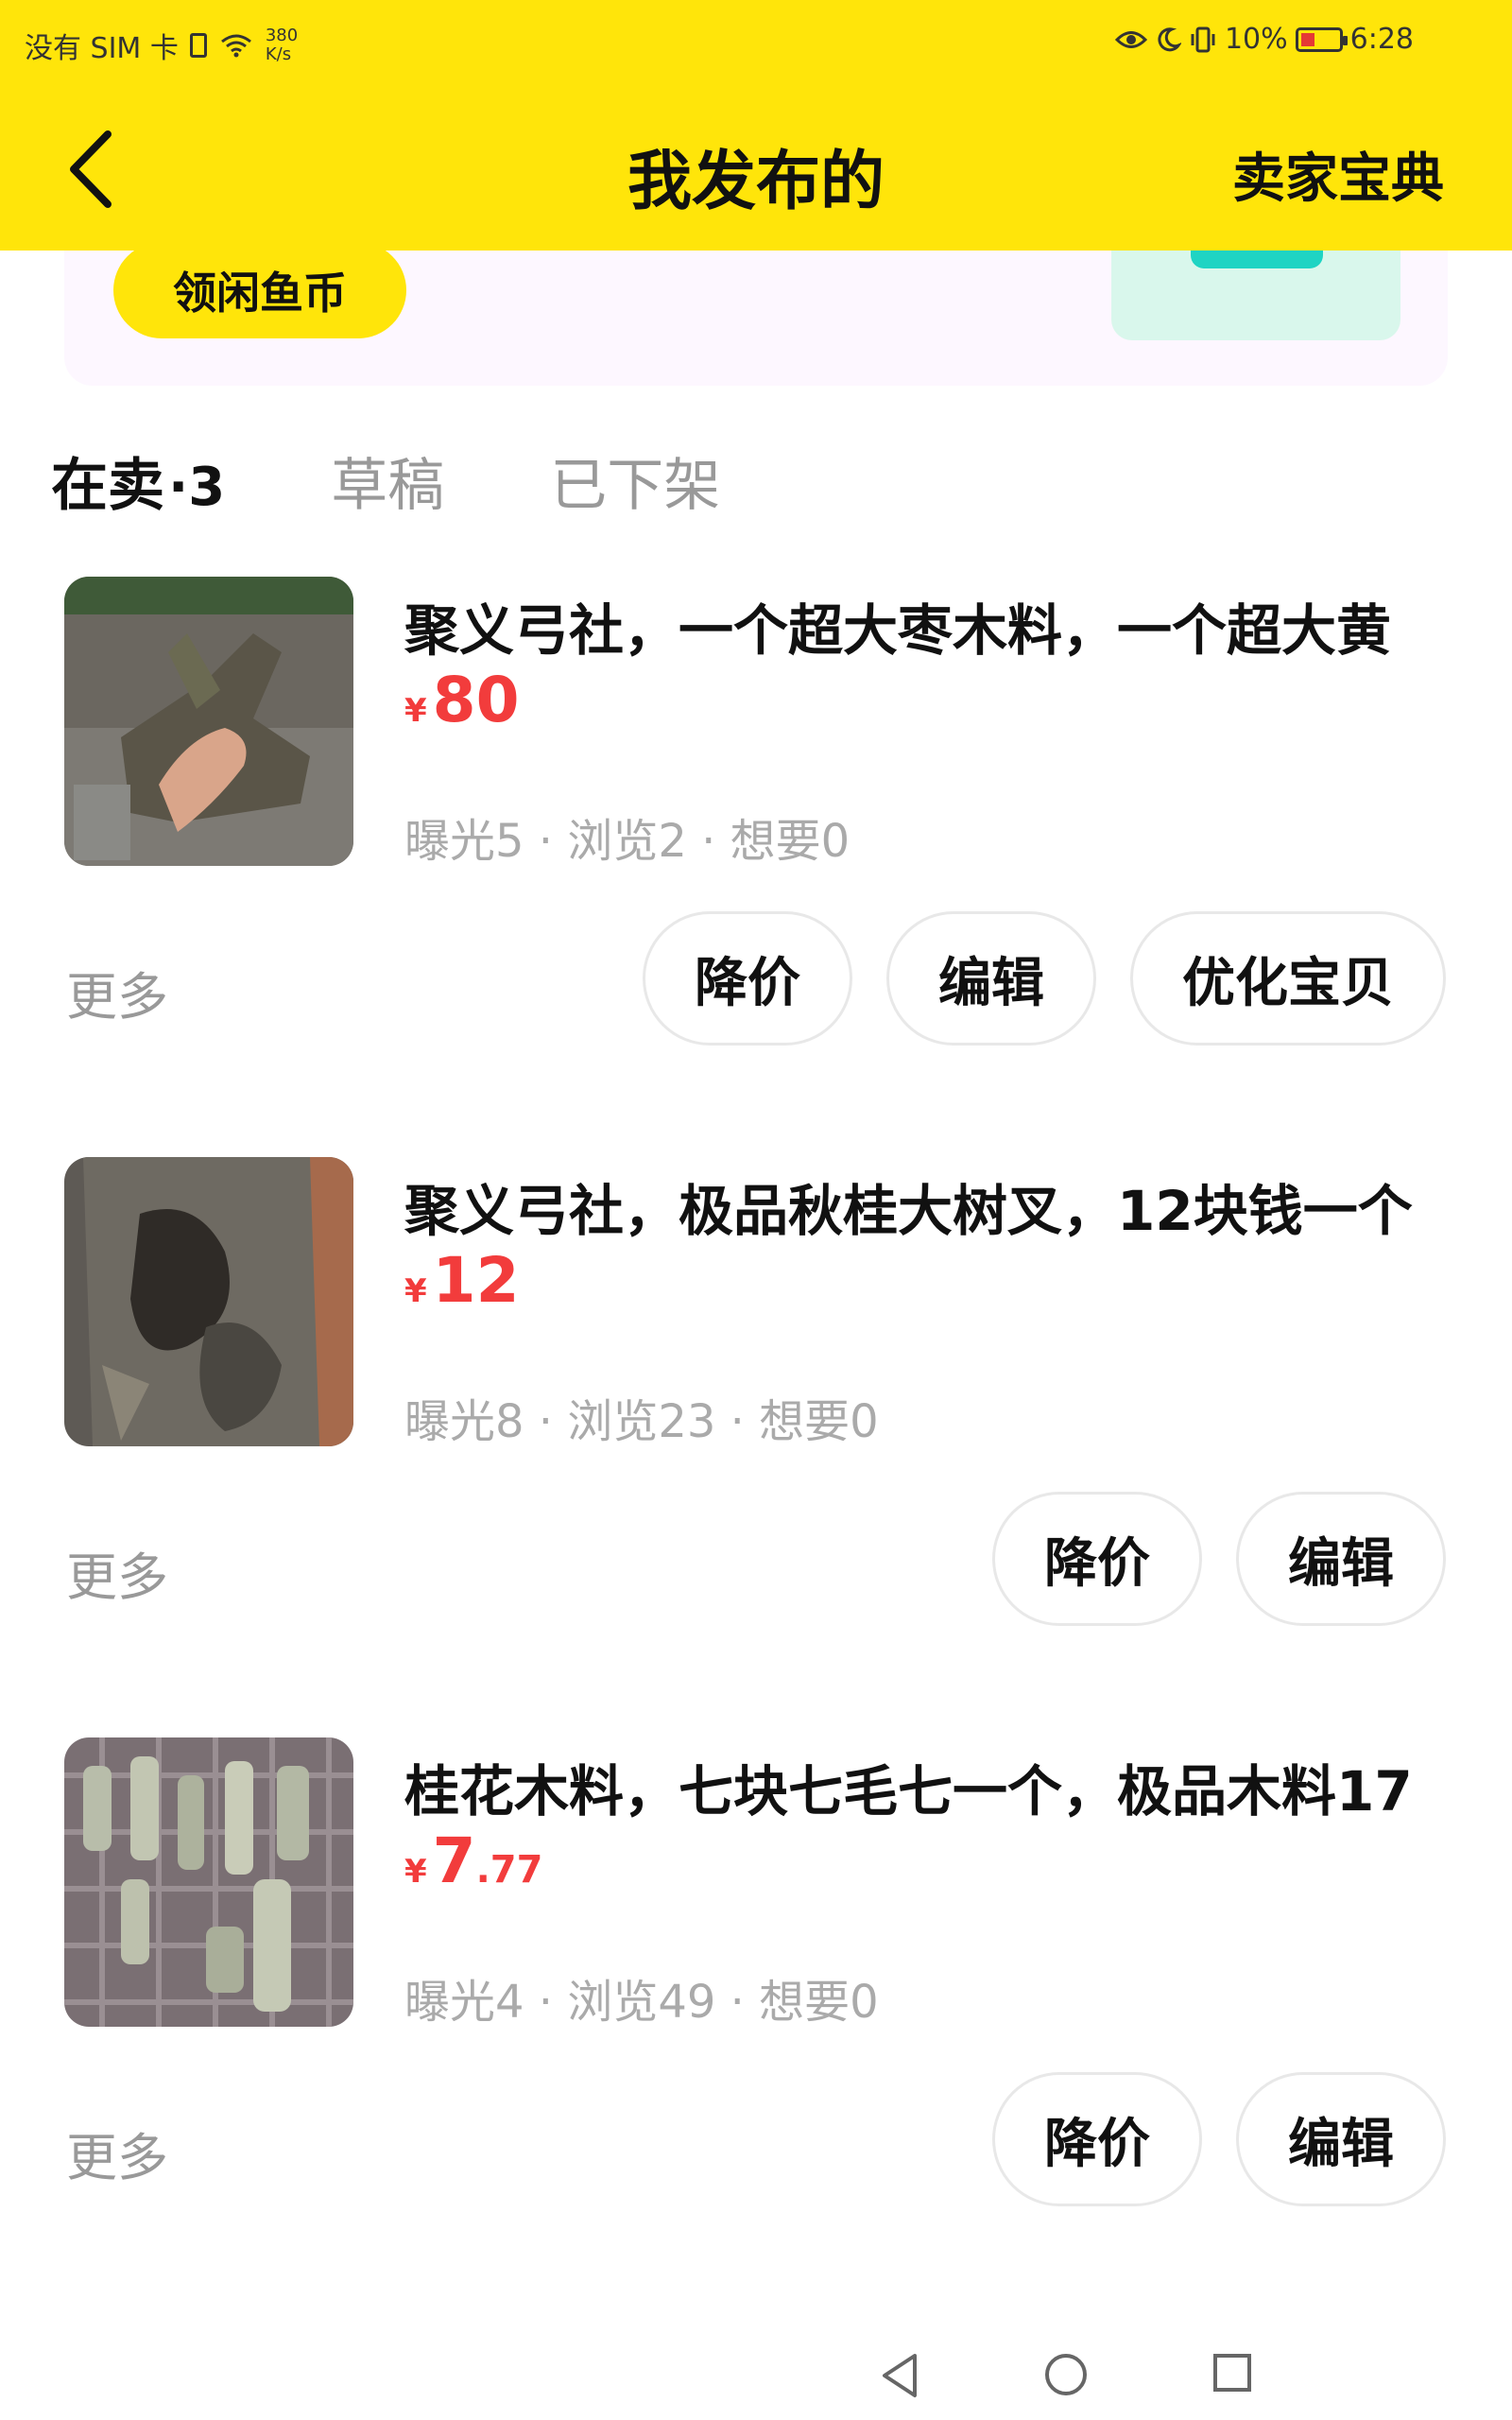 The image size is (1512, 2420). What do you see at coordinates (197, 487) in the screenshot?
I see `tab-count: ·3` at bounding box center [197, 487].